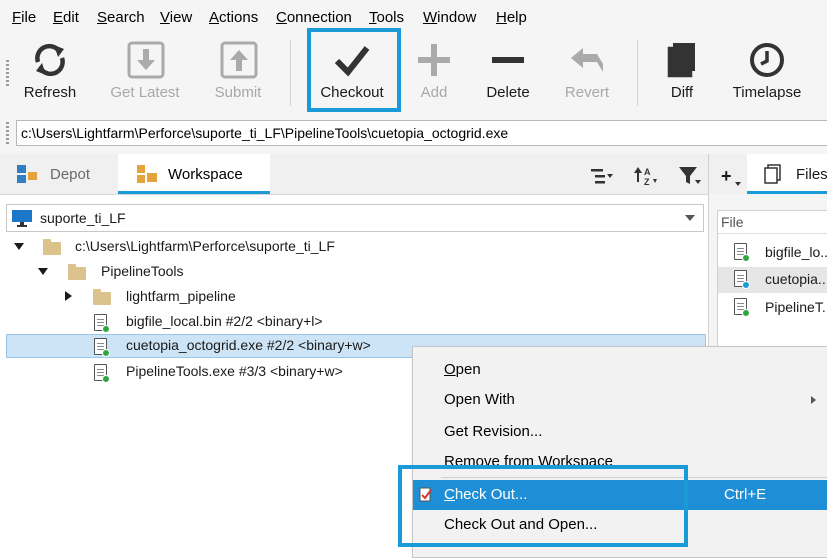 The width and height of the screenshot is (827, 558). Describe the element at coordinates (745, 494) in the screenshot. I see `shortcut-label: Ctrl+E` at that location.